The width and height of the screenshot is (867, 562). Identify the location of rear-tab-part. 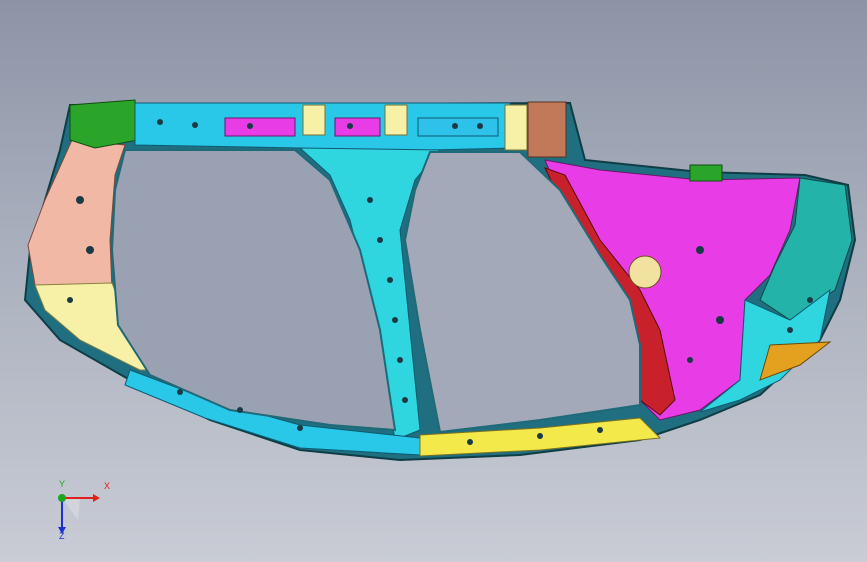
(795, 361).